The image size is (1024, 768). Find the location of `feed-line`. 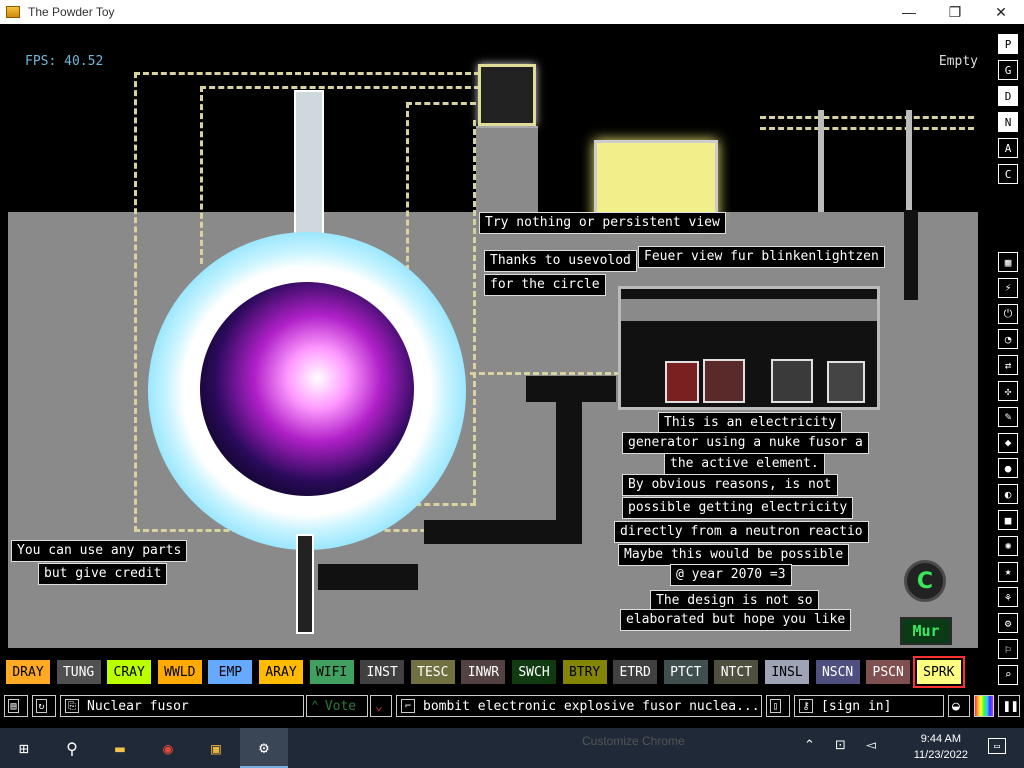

feed-line is located at coordinates (911, 255).